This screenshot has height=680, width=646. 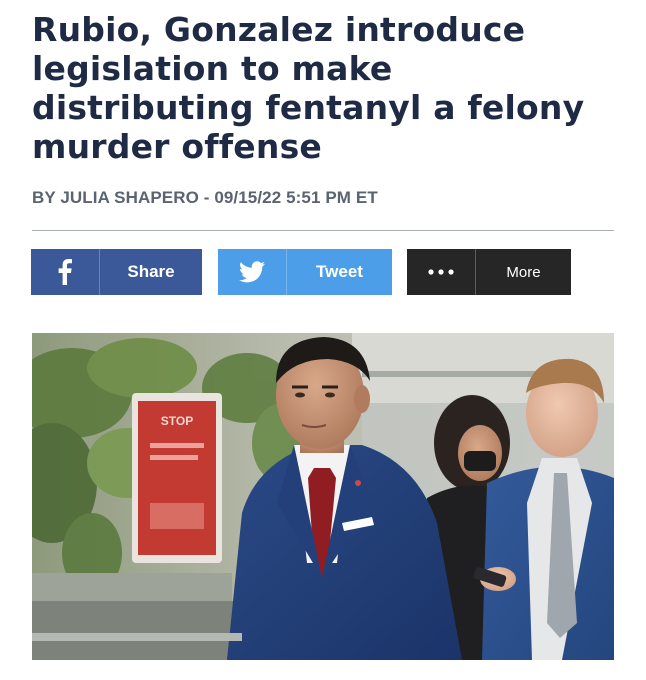 What do you see at coordinates (305, 272) in the screenshot?
I see `twitter-tweet-button: Tweet` at bounding box center [305, 272].